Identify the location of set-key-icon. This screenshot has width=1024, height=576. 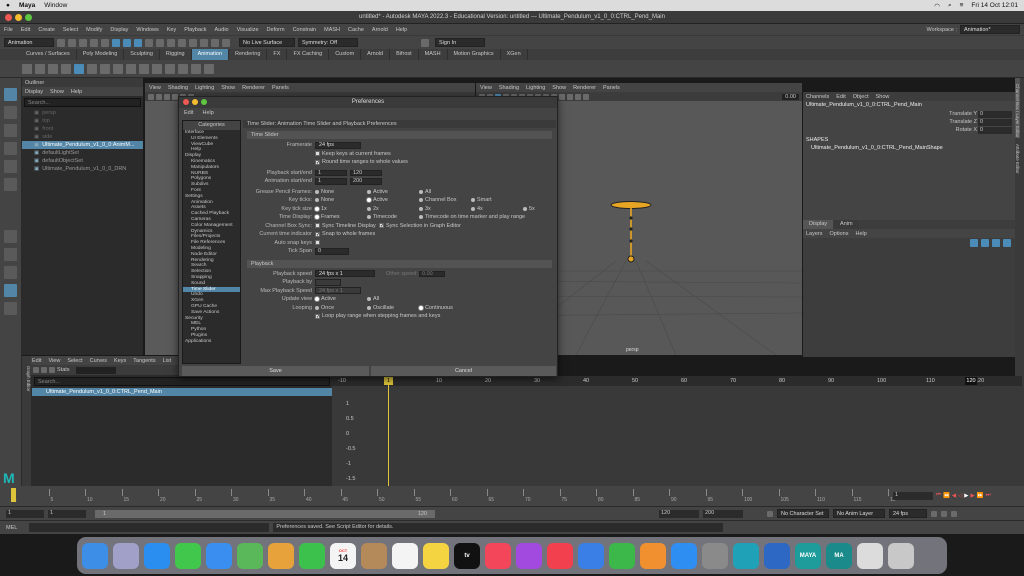
(27, 68).